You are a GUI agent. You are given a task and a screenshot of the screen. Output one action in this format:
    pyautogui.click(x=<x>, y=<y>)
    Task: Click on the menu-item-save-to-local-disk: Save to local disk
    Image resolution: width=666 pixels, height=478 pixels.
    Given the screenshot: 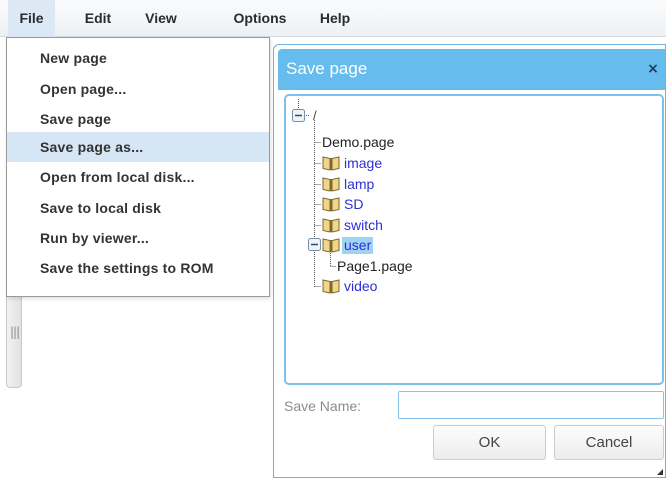 What is the action you would take?
    pyautogui.click(x=138, y=208)
    